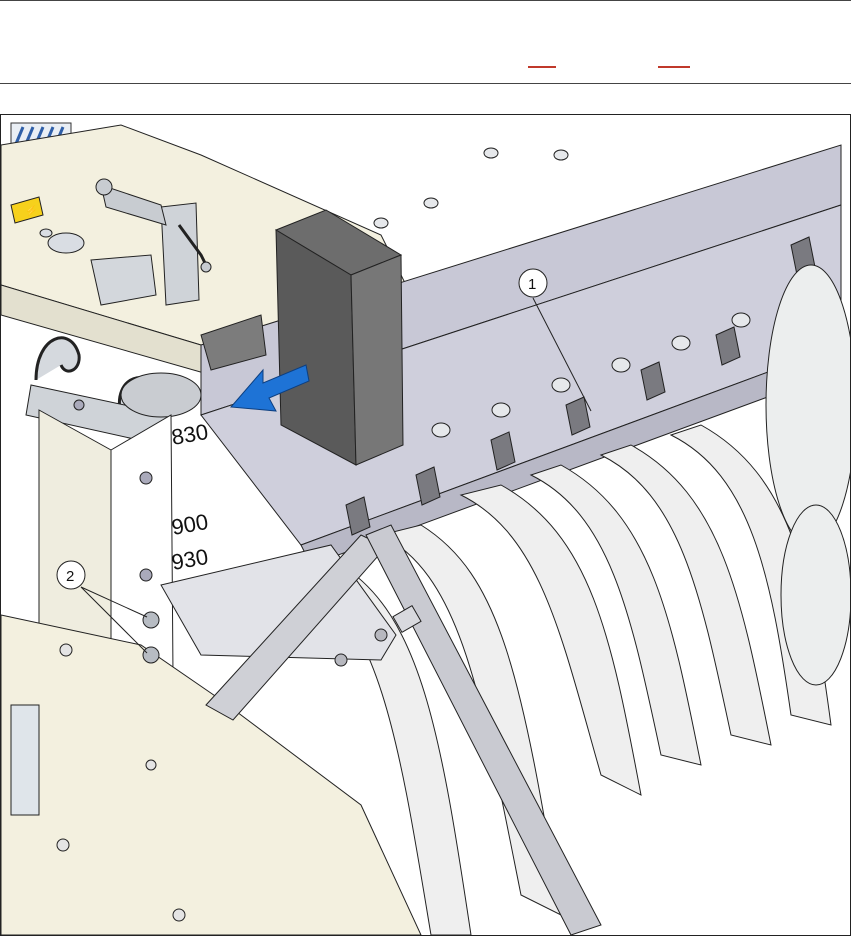 Image resolution: width=851 pixels, height=936 pixels. Describe the element at coordinates (425, 0) in the screenshot. I see `header-top-rule` at that location.